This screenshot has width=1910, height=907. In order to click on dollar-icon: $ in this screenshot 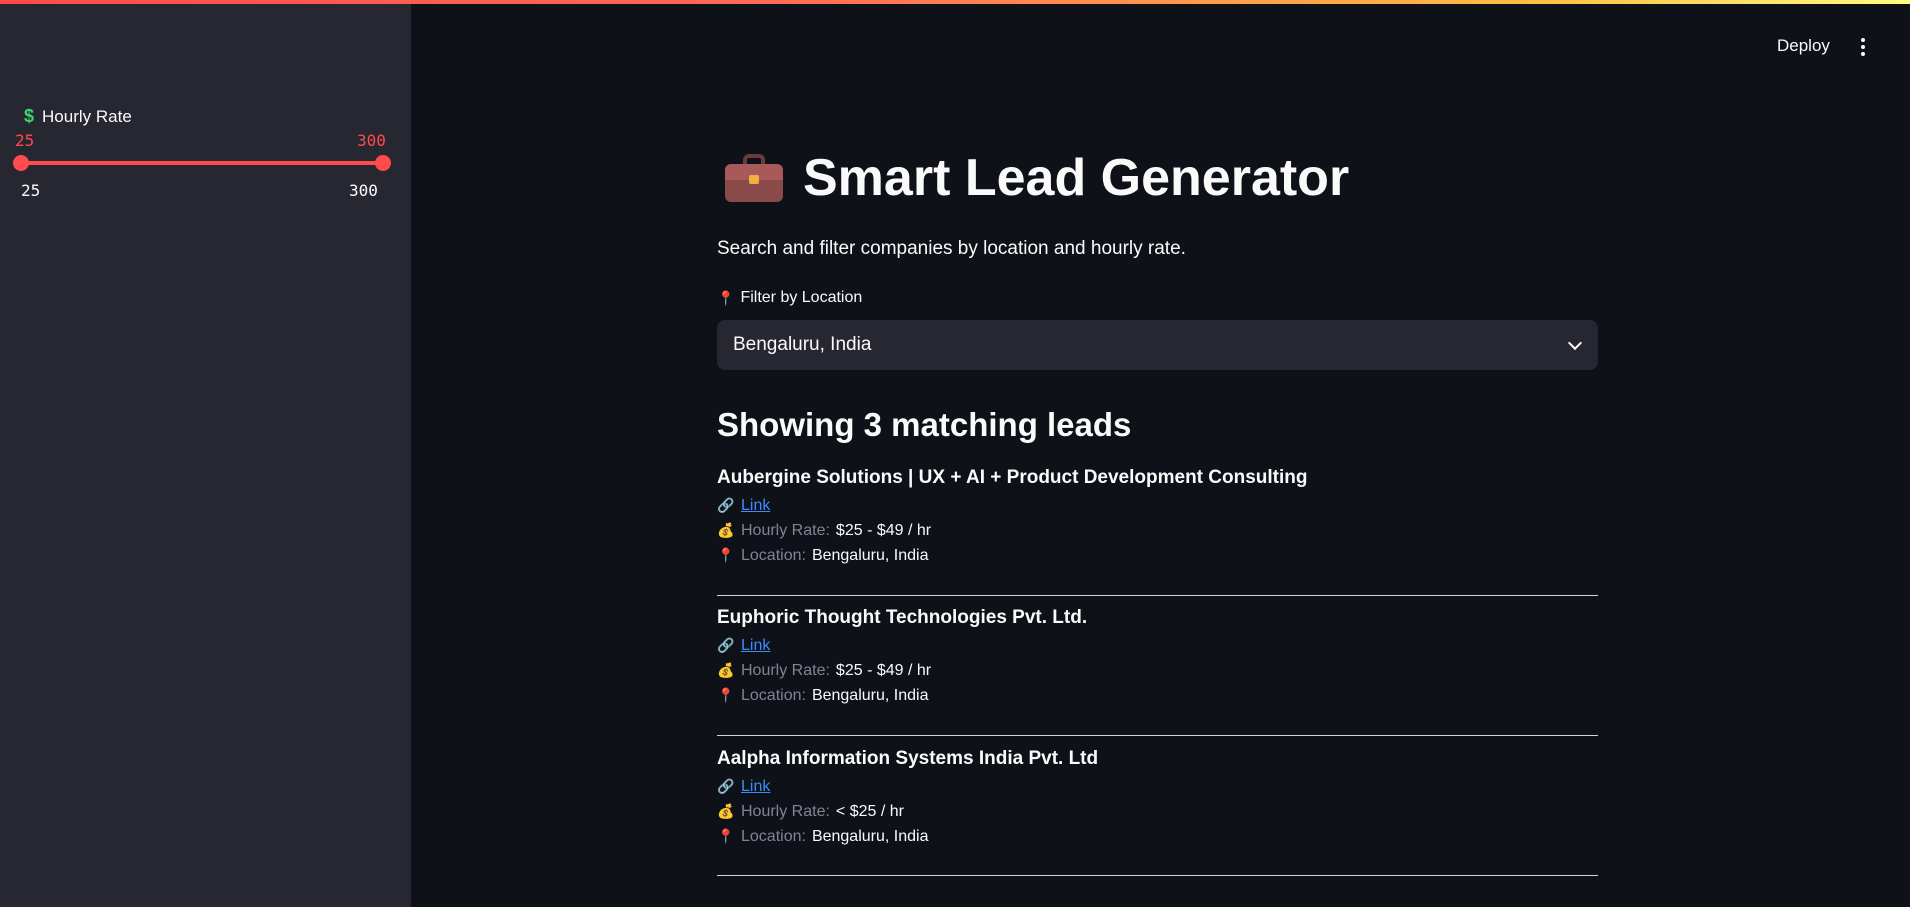, I will do `click(29, 116)`.